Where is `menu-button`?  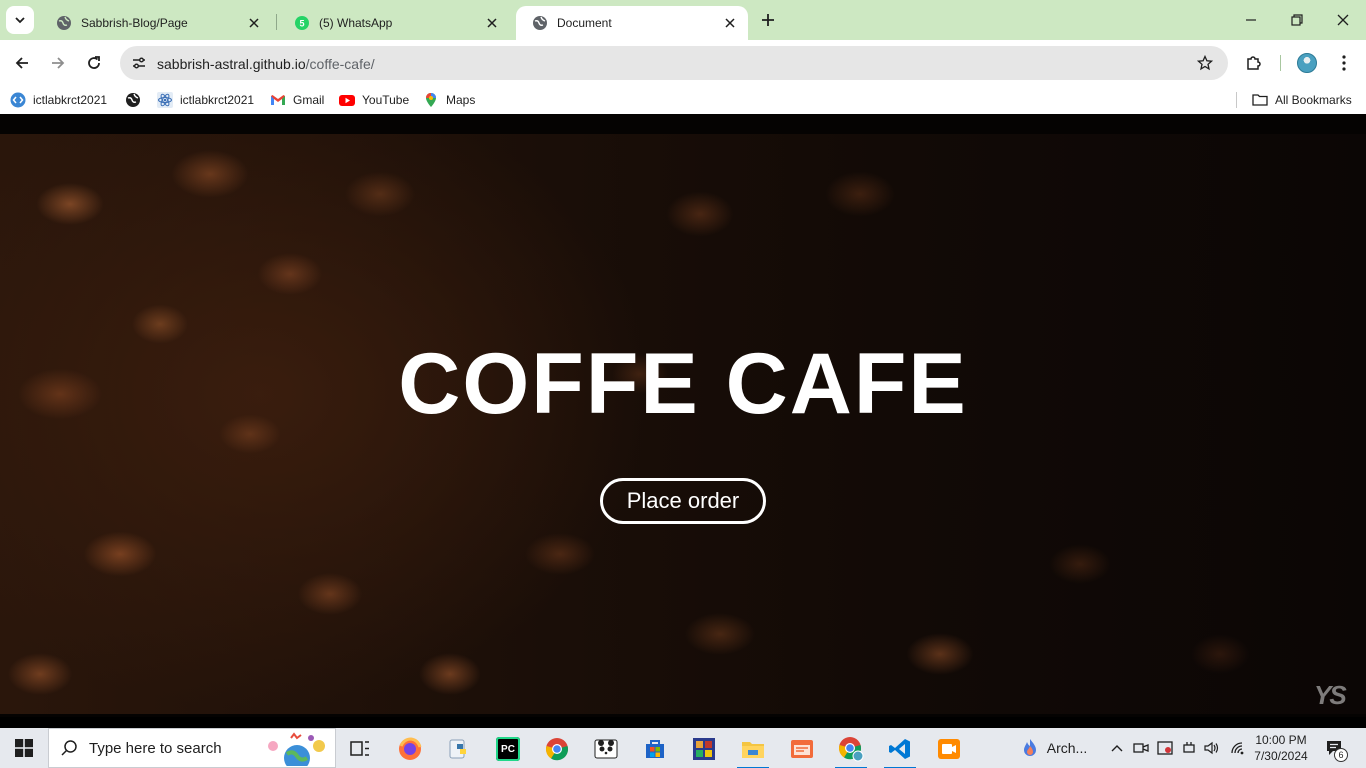 menu-button is located at coordinates (1344, 63).